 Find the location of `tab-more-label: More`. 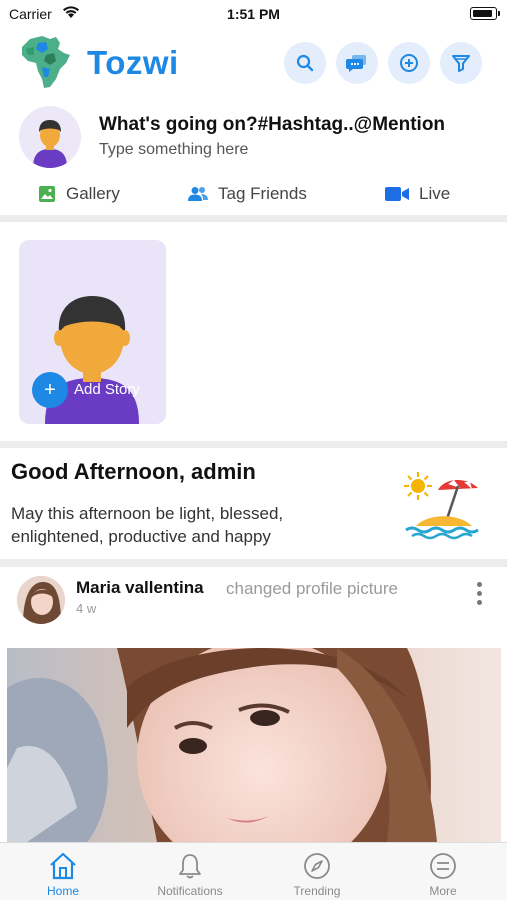

tab-more-label: More is located at coordinates (443, 891).